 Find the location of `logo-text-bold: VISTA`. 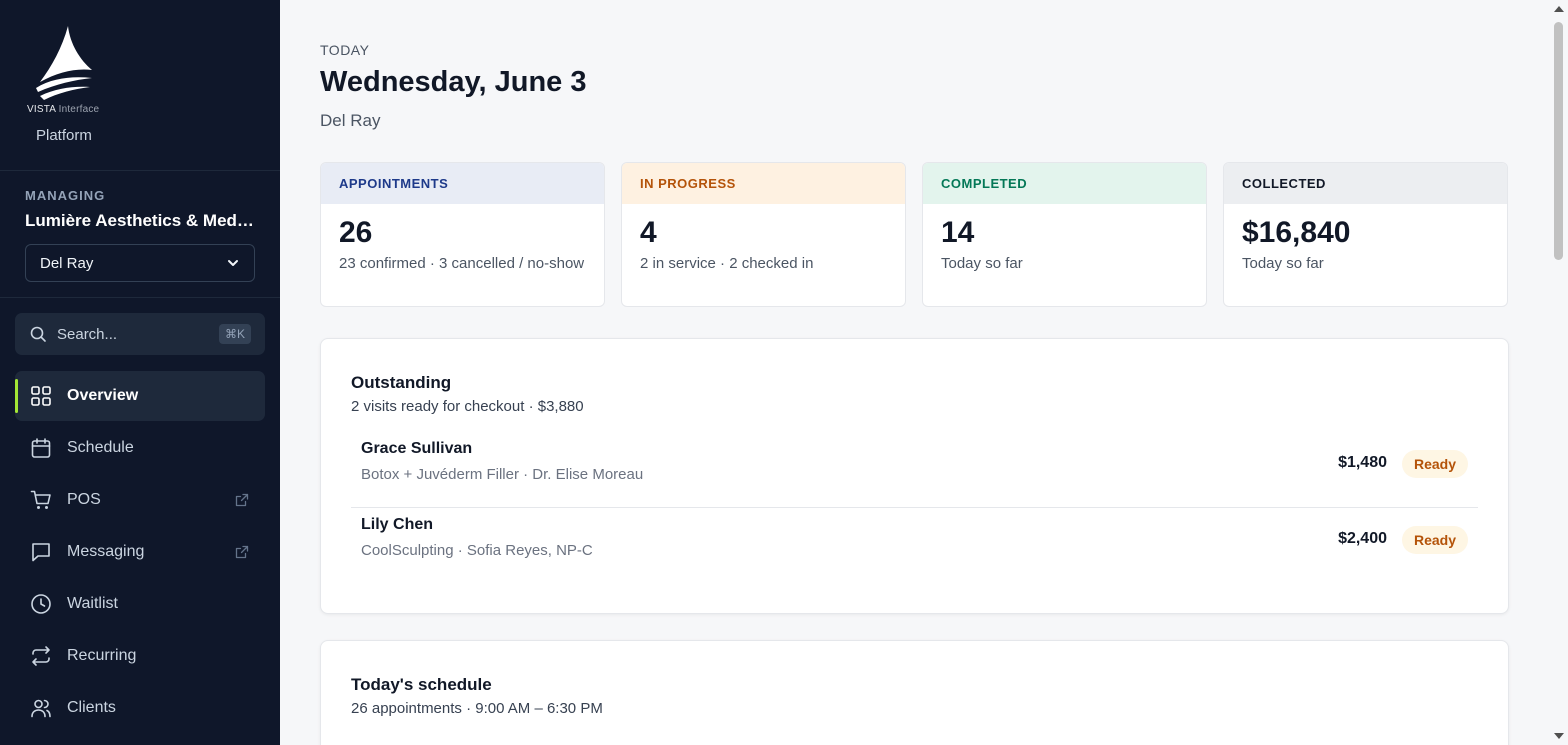

logo-text-bold: VISTA is located at coordinates (41, 109).